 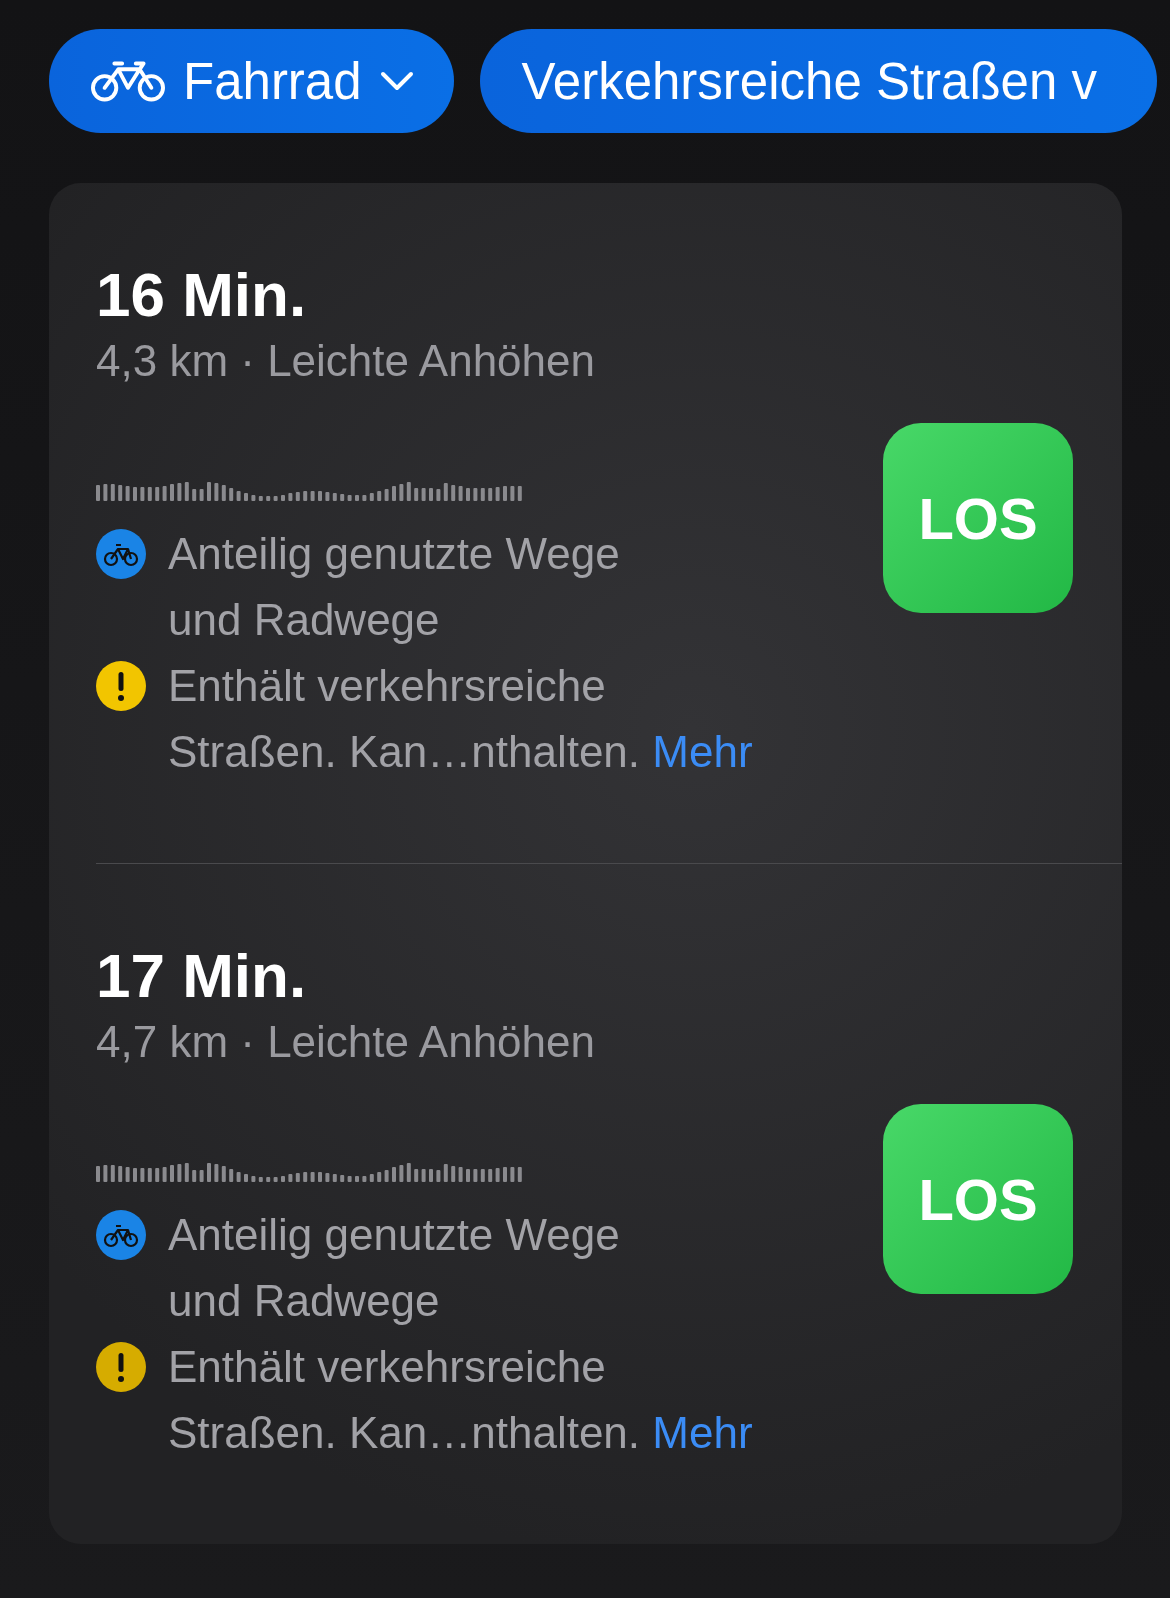 What do you see at coordinates (202, 295) in the screenshot?
I see `route-duration: 16 Min.` at bounding box center [202, 295].